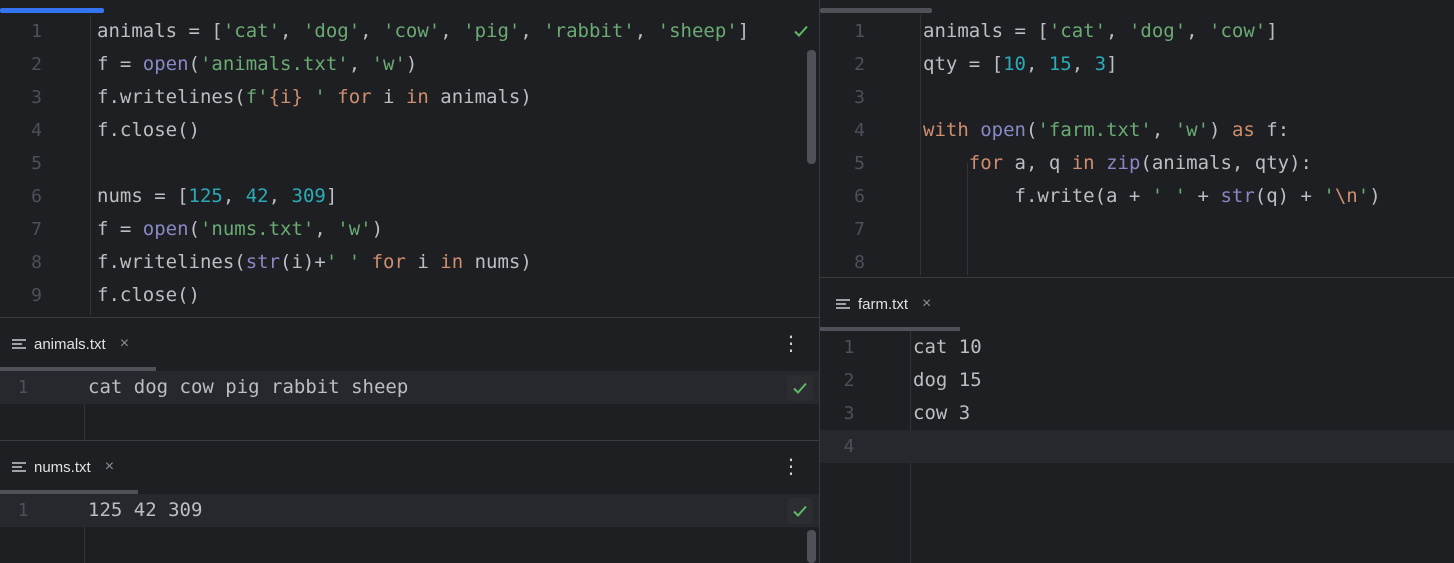  I want to click on code-line: 7, so click(1137, 229).